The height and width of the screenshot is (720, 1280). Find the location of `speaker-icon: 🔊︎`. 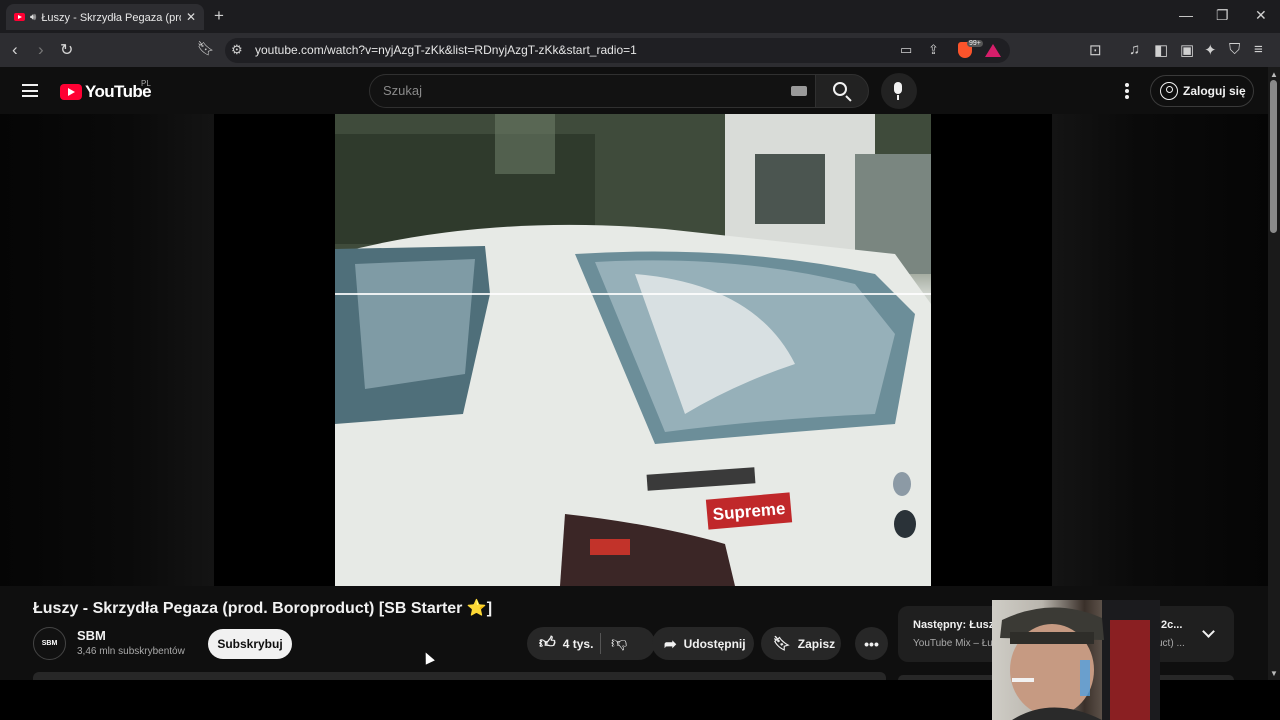

speaker-icon: 🔊︎ is located at coordinates (33, 17).